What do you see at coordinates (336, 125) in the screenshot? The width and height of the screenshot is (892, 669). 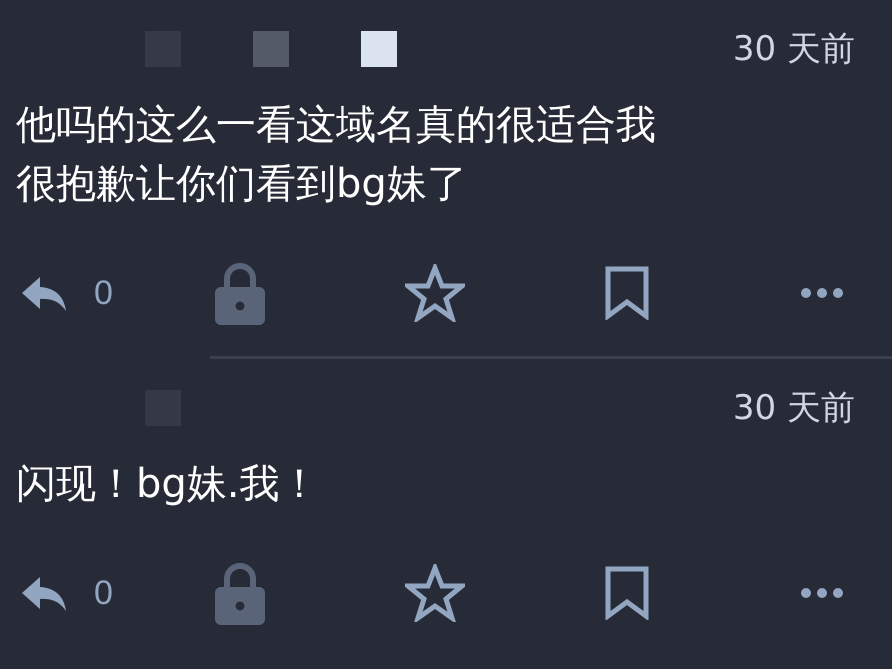 I see `post-text: 他吗的这么一看这域名真的很适合我` at bounding box center [336, 125].